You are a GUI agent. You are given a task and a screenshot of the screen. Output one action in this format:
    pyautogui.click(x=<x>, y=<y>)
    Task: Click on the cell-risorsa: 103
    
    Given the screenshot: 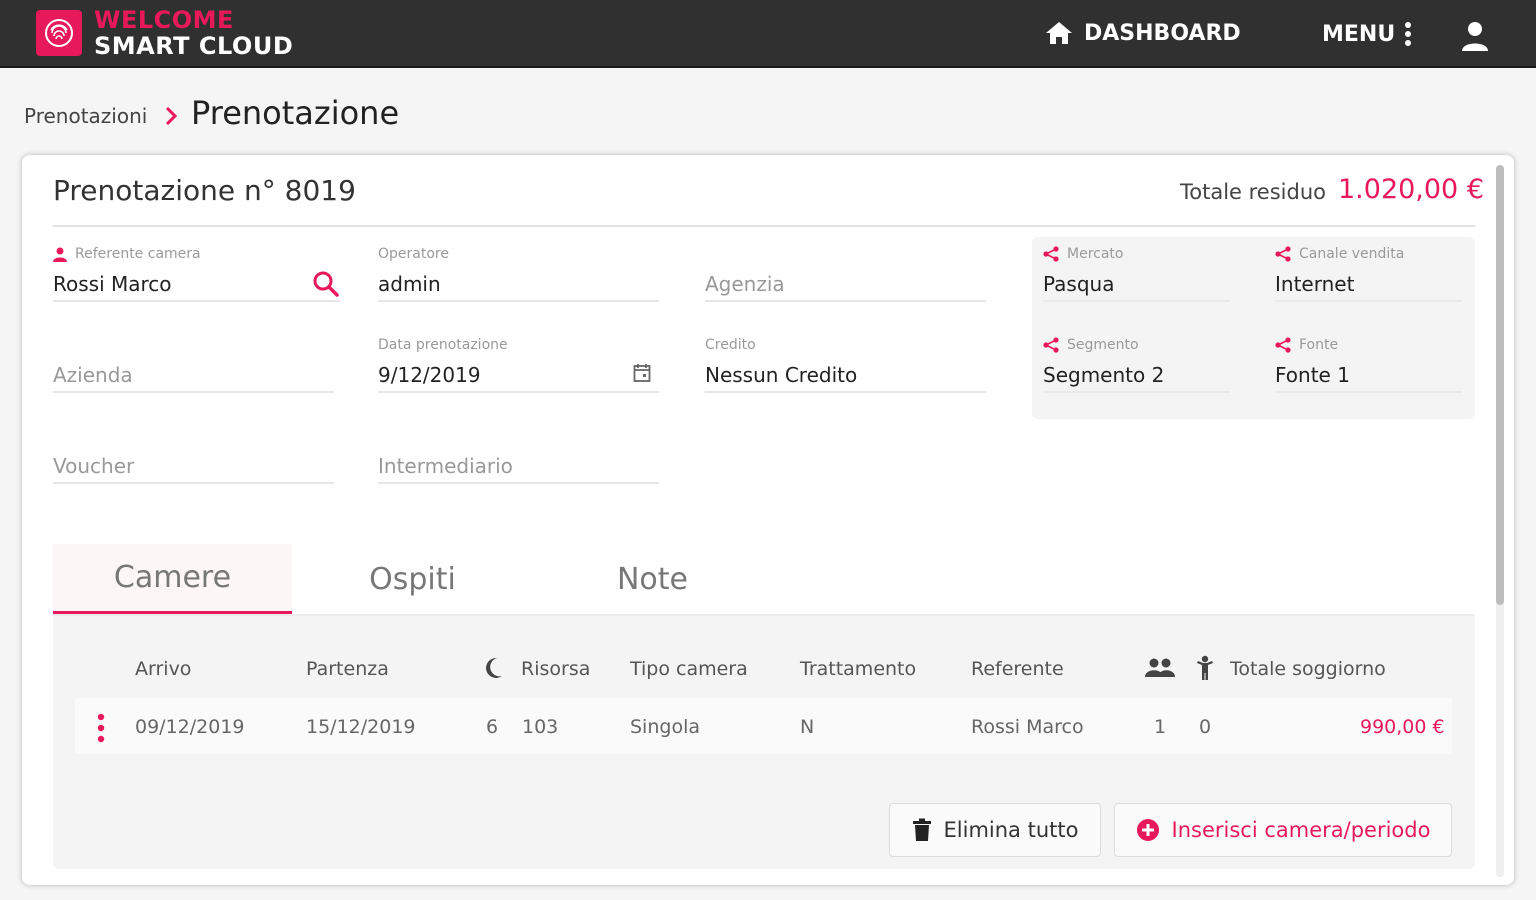 What is the action you would take?
    pyautogui.click(x=540, y=727)
    